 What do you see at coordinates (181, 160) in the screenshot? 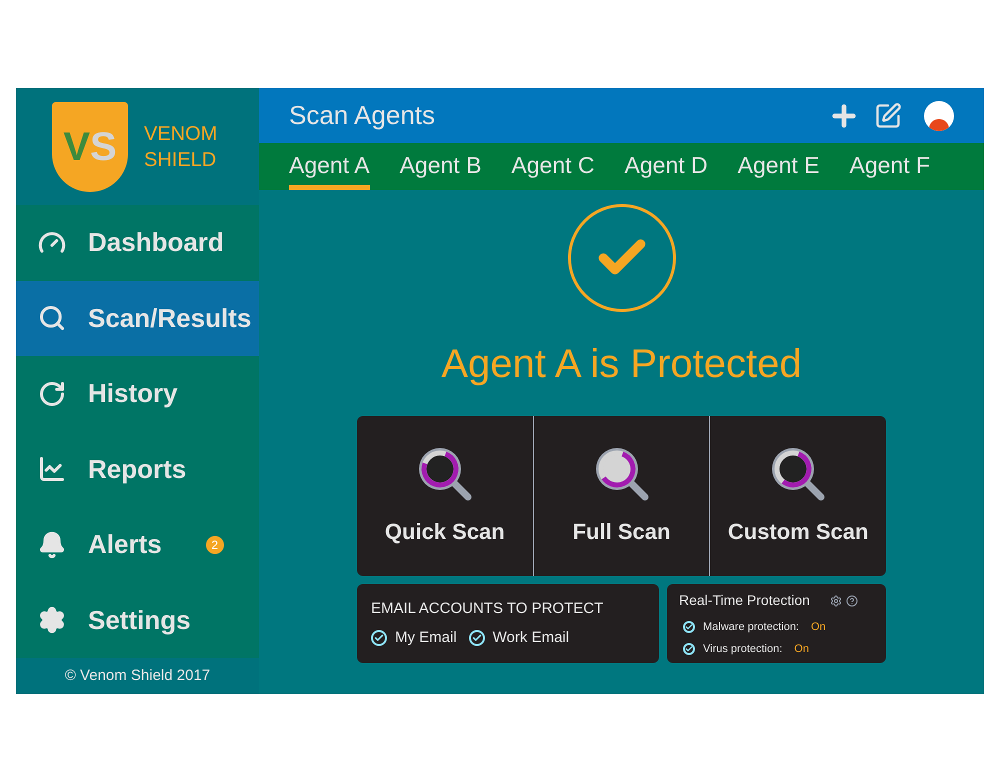
I see `brand-name: SHIELD` at bounding box center [181, 160].